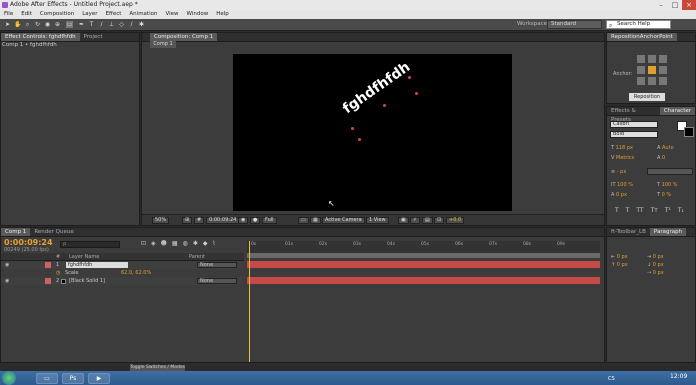 The height and width of the screenshot is (385, 696). Describe the element at coordinates (187, 220) in the screenshot. I see `safe-zones-icon: ⊞` at that location.